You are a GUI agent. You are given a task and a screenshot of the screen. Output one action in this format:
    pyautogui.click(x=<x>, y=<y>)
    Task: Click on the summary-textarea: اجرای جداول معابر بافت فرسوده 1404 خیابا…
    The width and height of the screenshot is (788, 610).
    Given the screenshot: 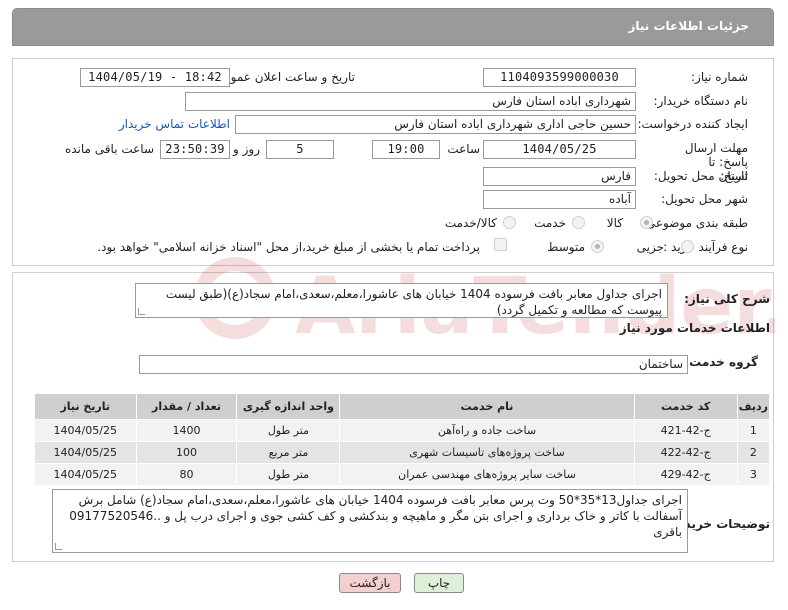 What is the action you would take?
    pyautogui.click(x=401, y=300)
    